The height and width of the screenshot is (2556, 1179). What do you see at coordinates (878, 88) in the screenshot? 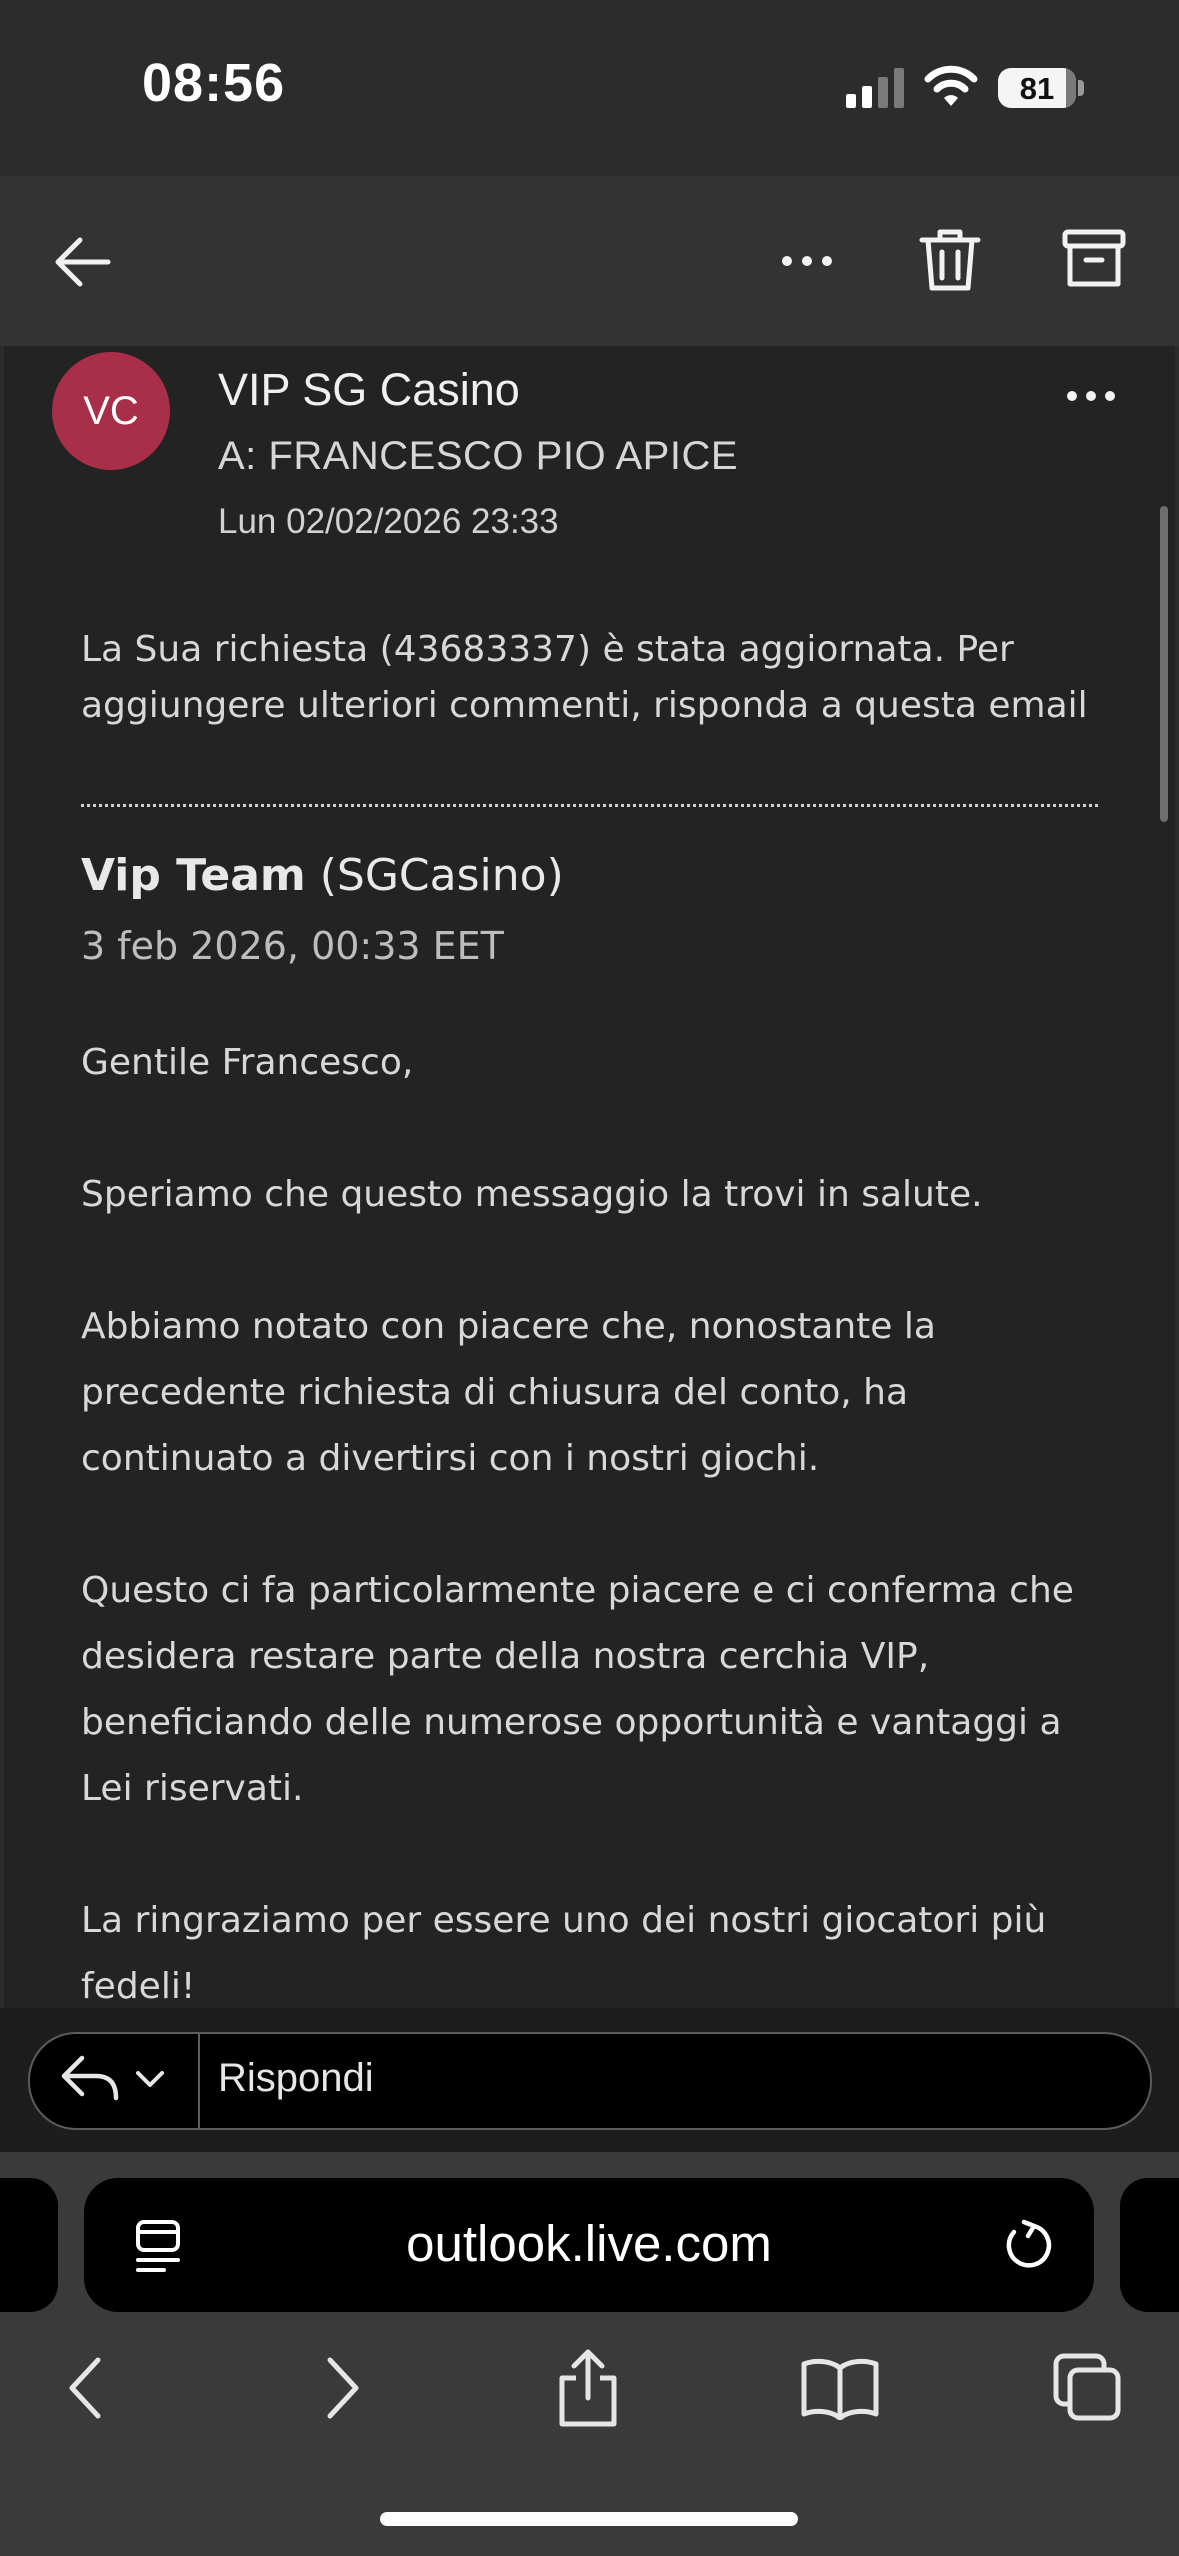
I see `cellular-signal-icon` at bounding box center [878, 88].